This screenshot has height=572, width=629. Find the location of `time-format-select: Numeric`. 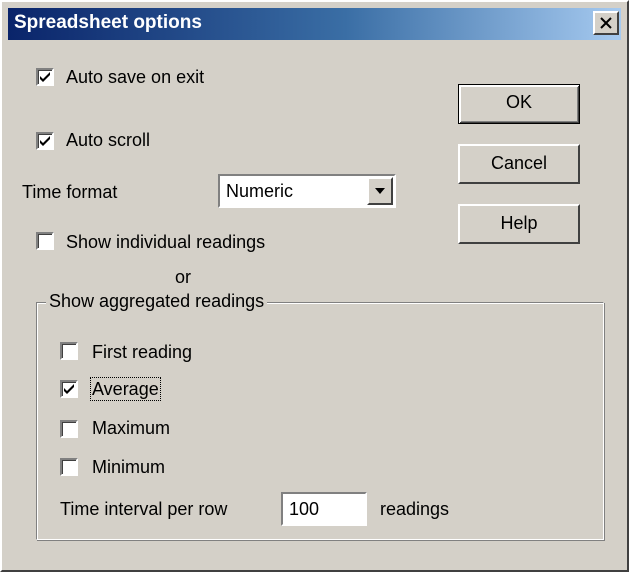

time-format-select: Numeric is located at coordinates (307, 191).